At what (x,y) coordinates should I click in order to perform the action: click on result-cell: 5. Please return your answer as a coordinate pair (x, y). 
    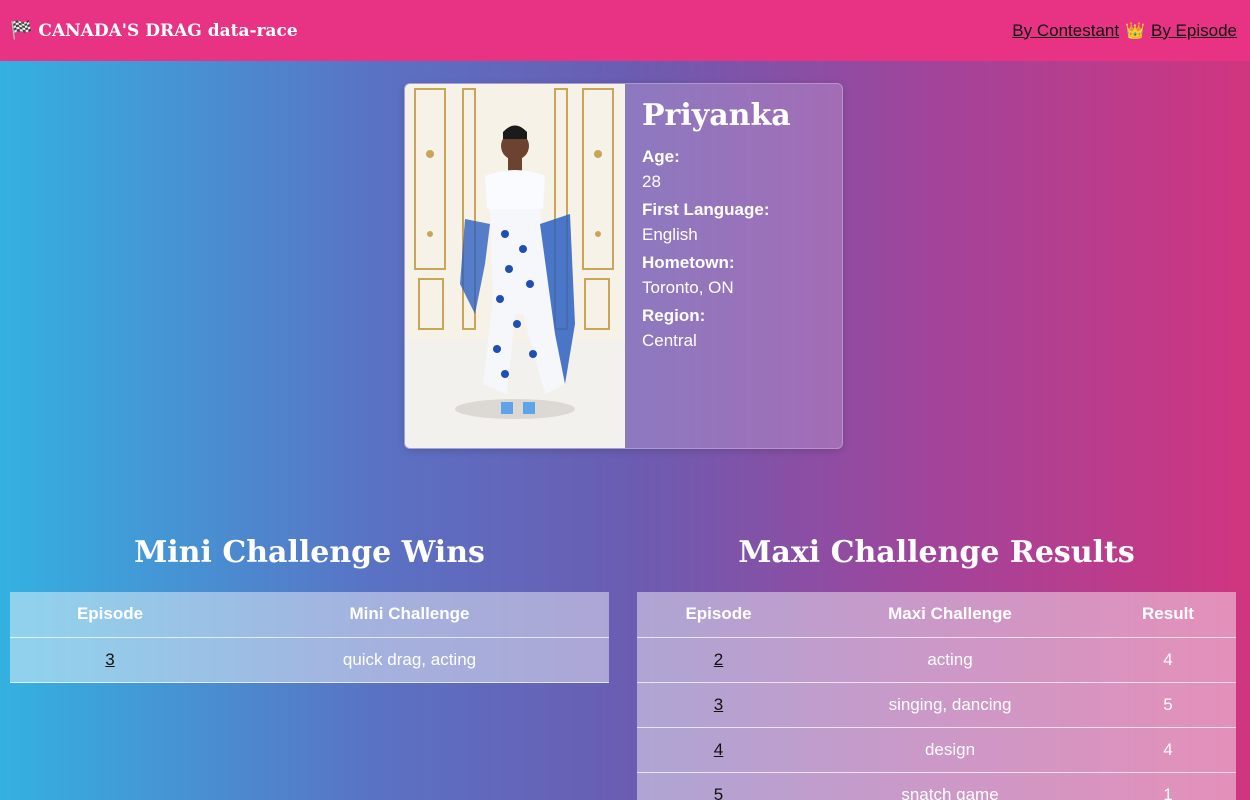
    Looking at the image, I should click on (1168, 705).